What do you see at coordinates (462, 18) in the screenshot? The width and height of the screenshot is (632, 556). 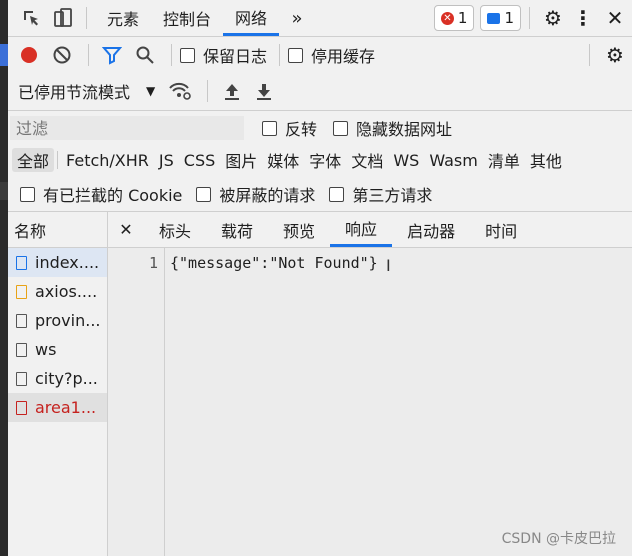 I see `error-count: 1` at bounding box center [462, 18].